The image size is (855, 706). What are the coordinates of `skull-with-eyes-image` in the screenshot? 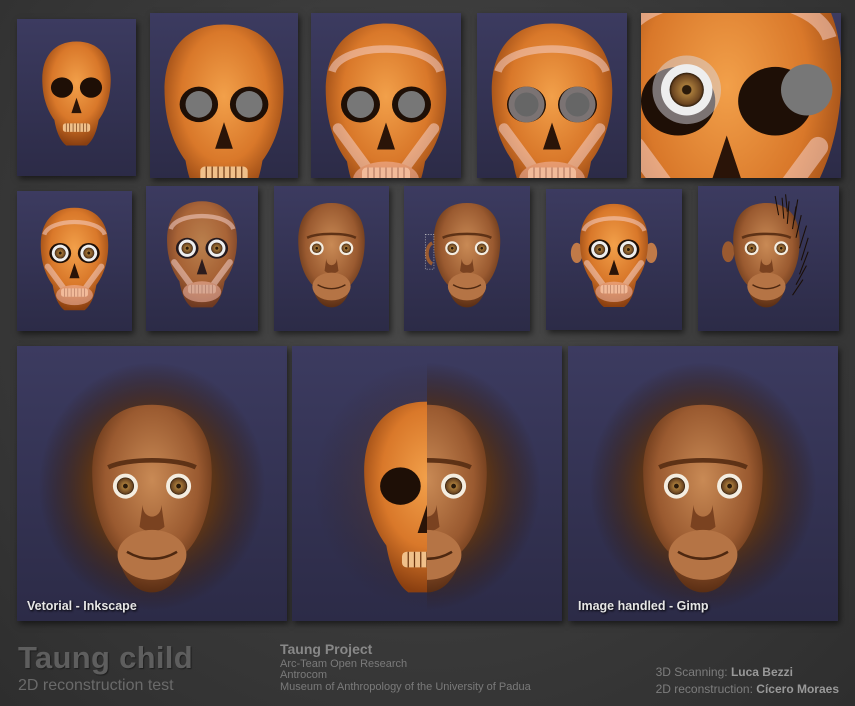 It's located at (74, 259).